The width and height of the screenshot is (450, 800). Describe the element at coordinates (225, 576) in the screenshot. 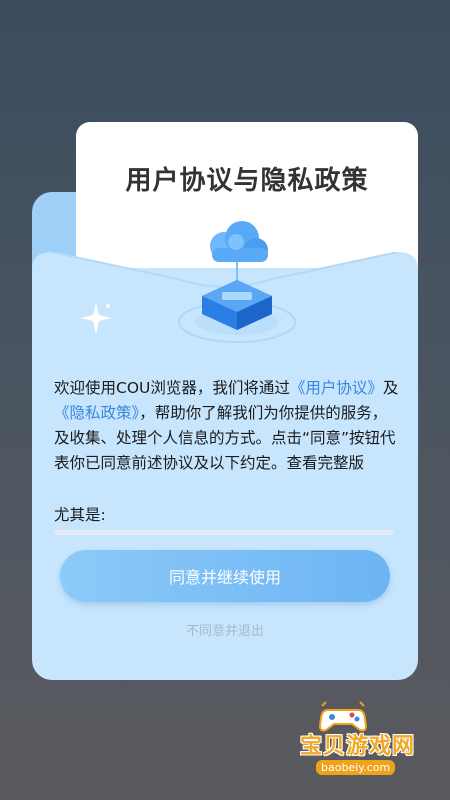

I see `agree-button: 同意并继续使用` at that location.